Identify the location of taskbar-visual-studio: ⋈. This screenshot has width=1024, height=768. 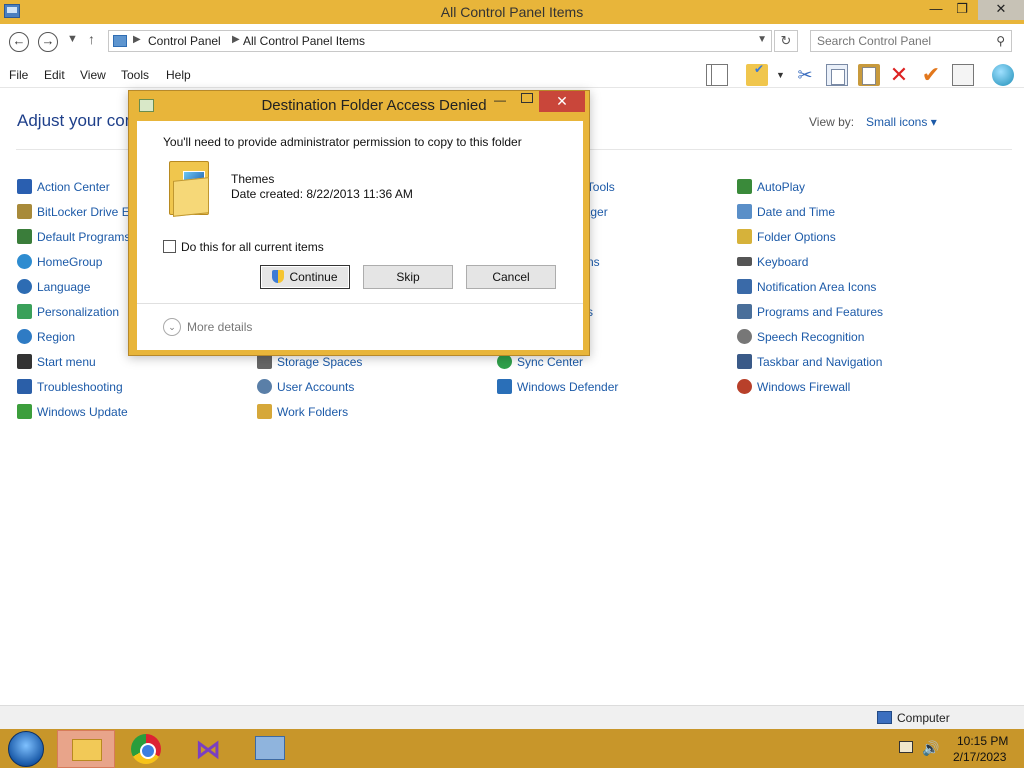
(206, 749).